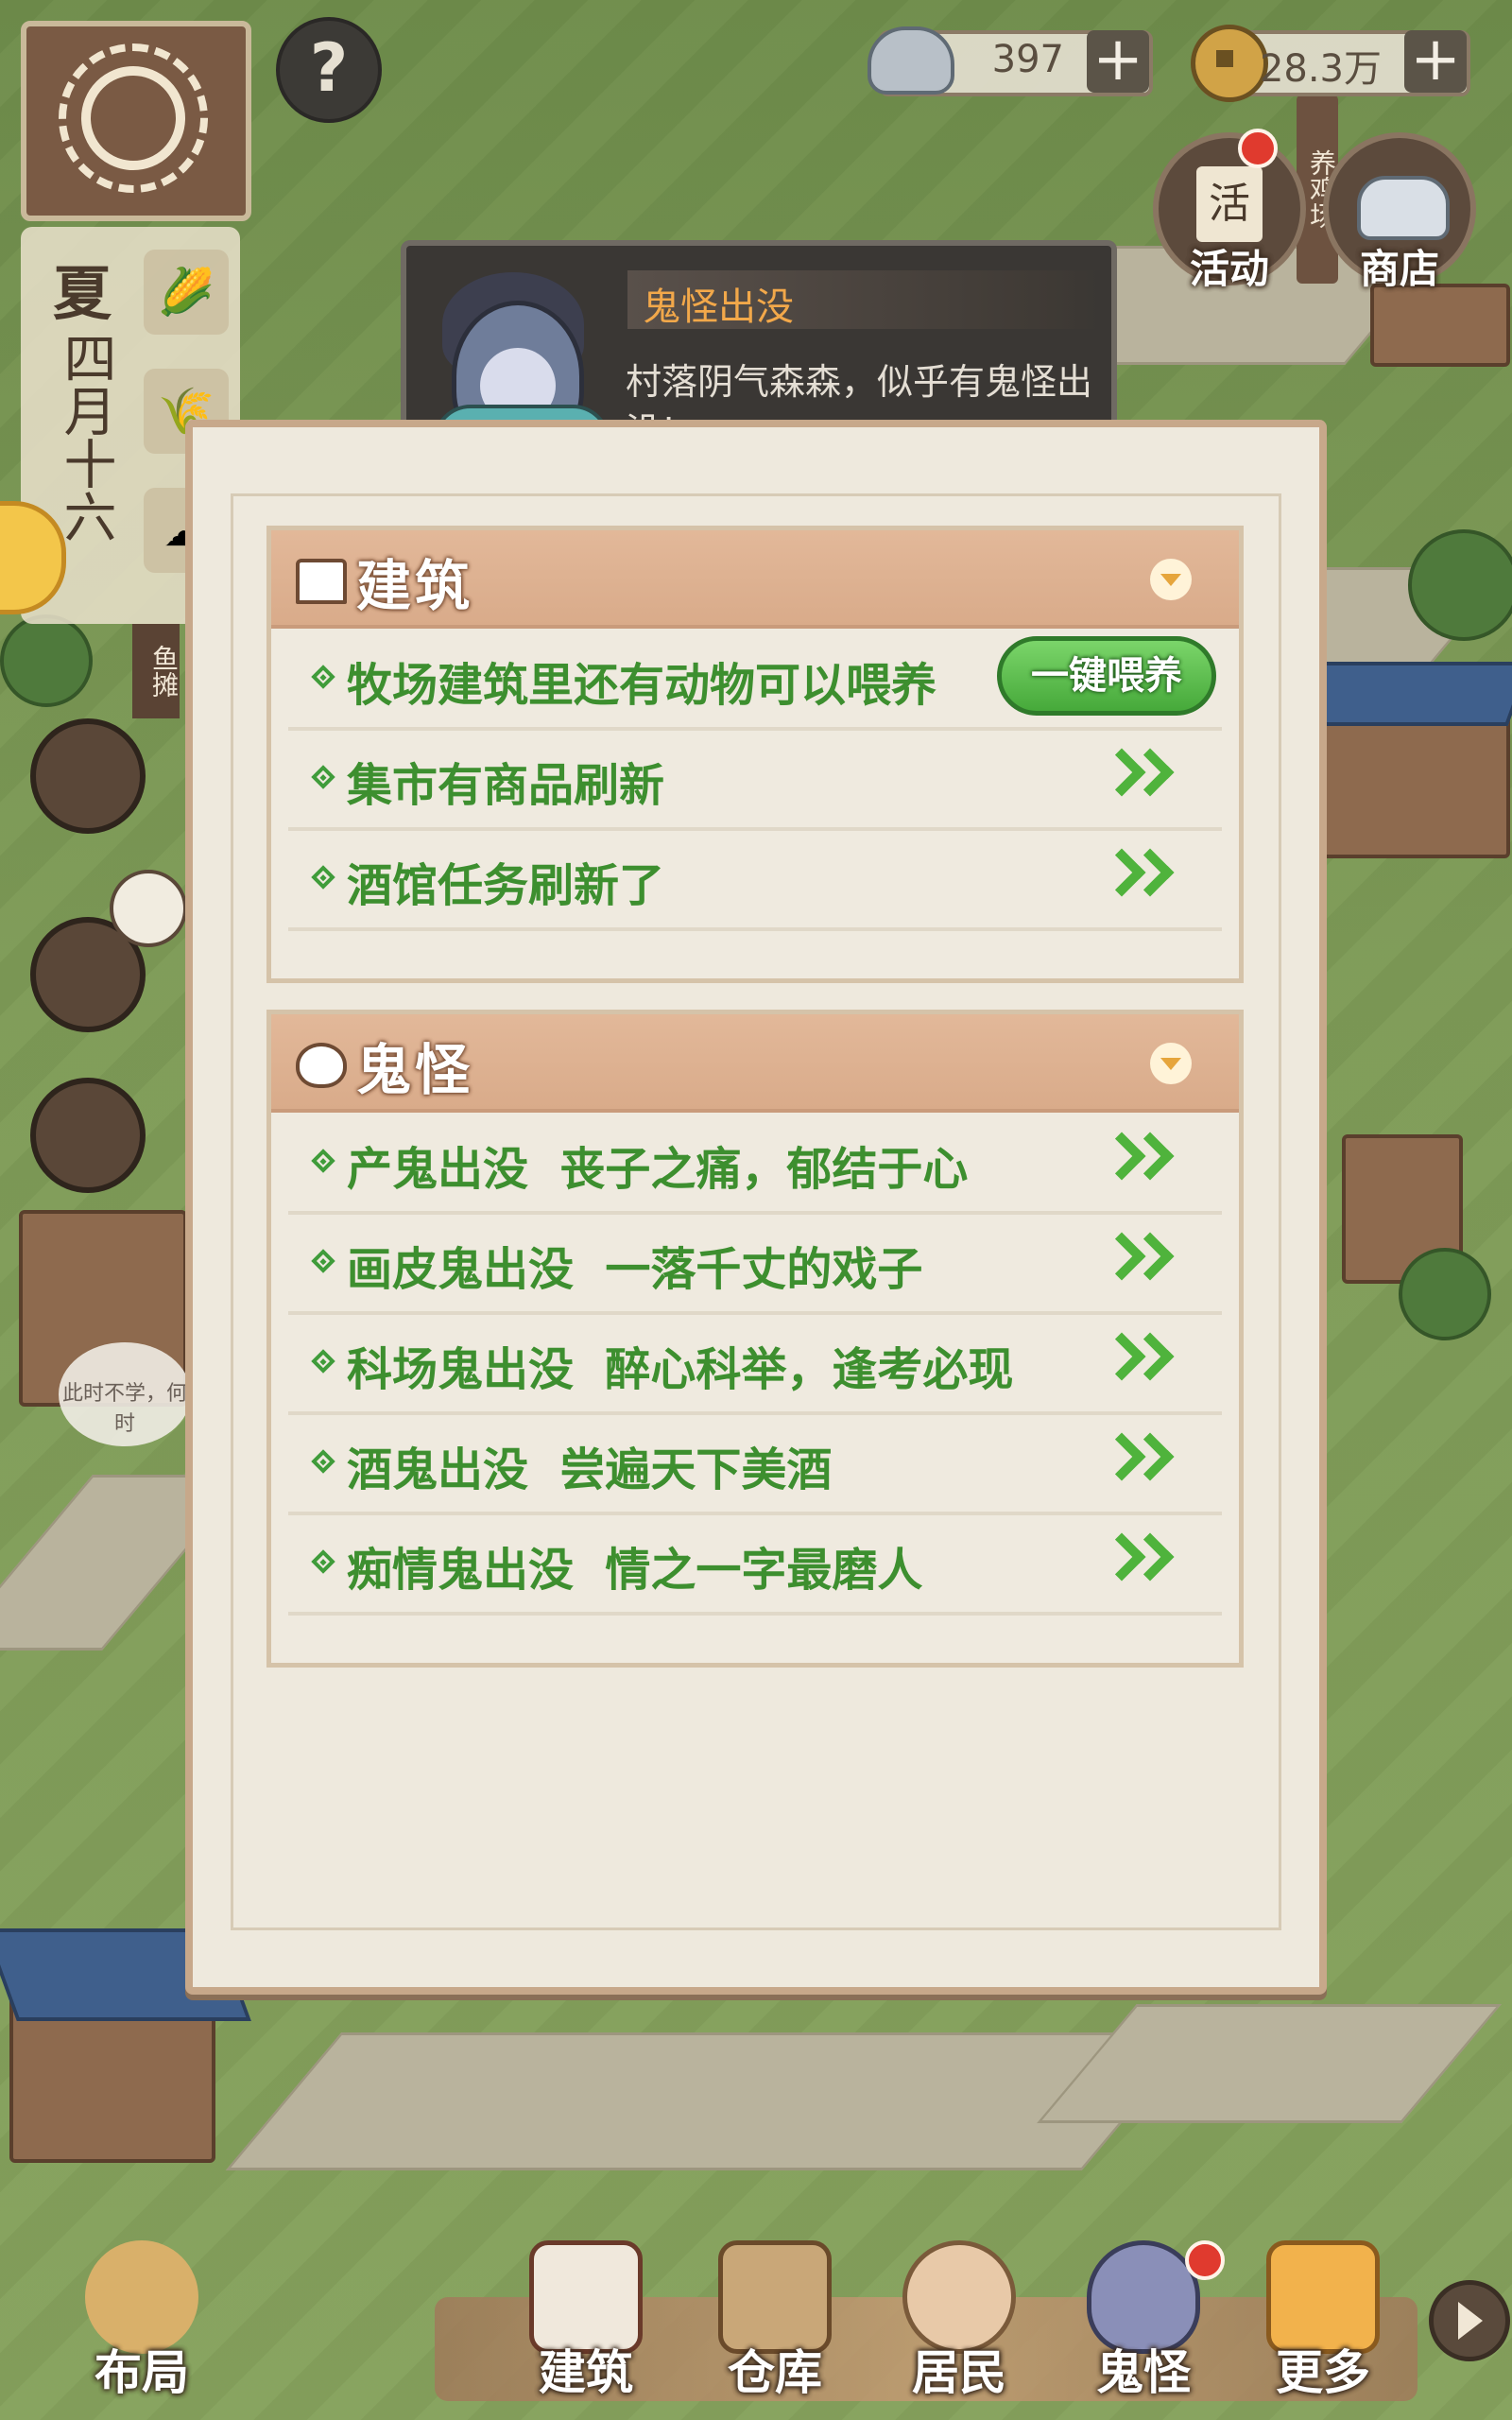 The height and width of the screenshot is (2420, 1512). Describe the element at coordinates (88, 1135) in the screenshot. I see `tools-button` at that location.